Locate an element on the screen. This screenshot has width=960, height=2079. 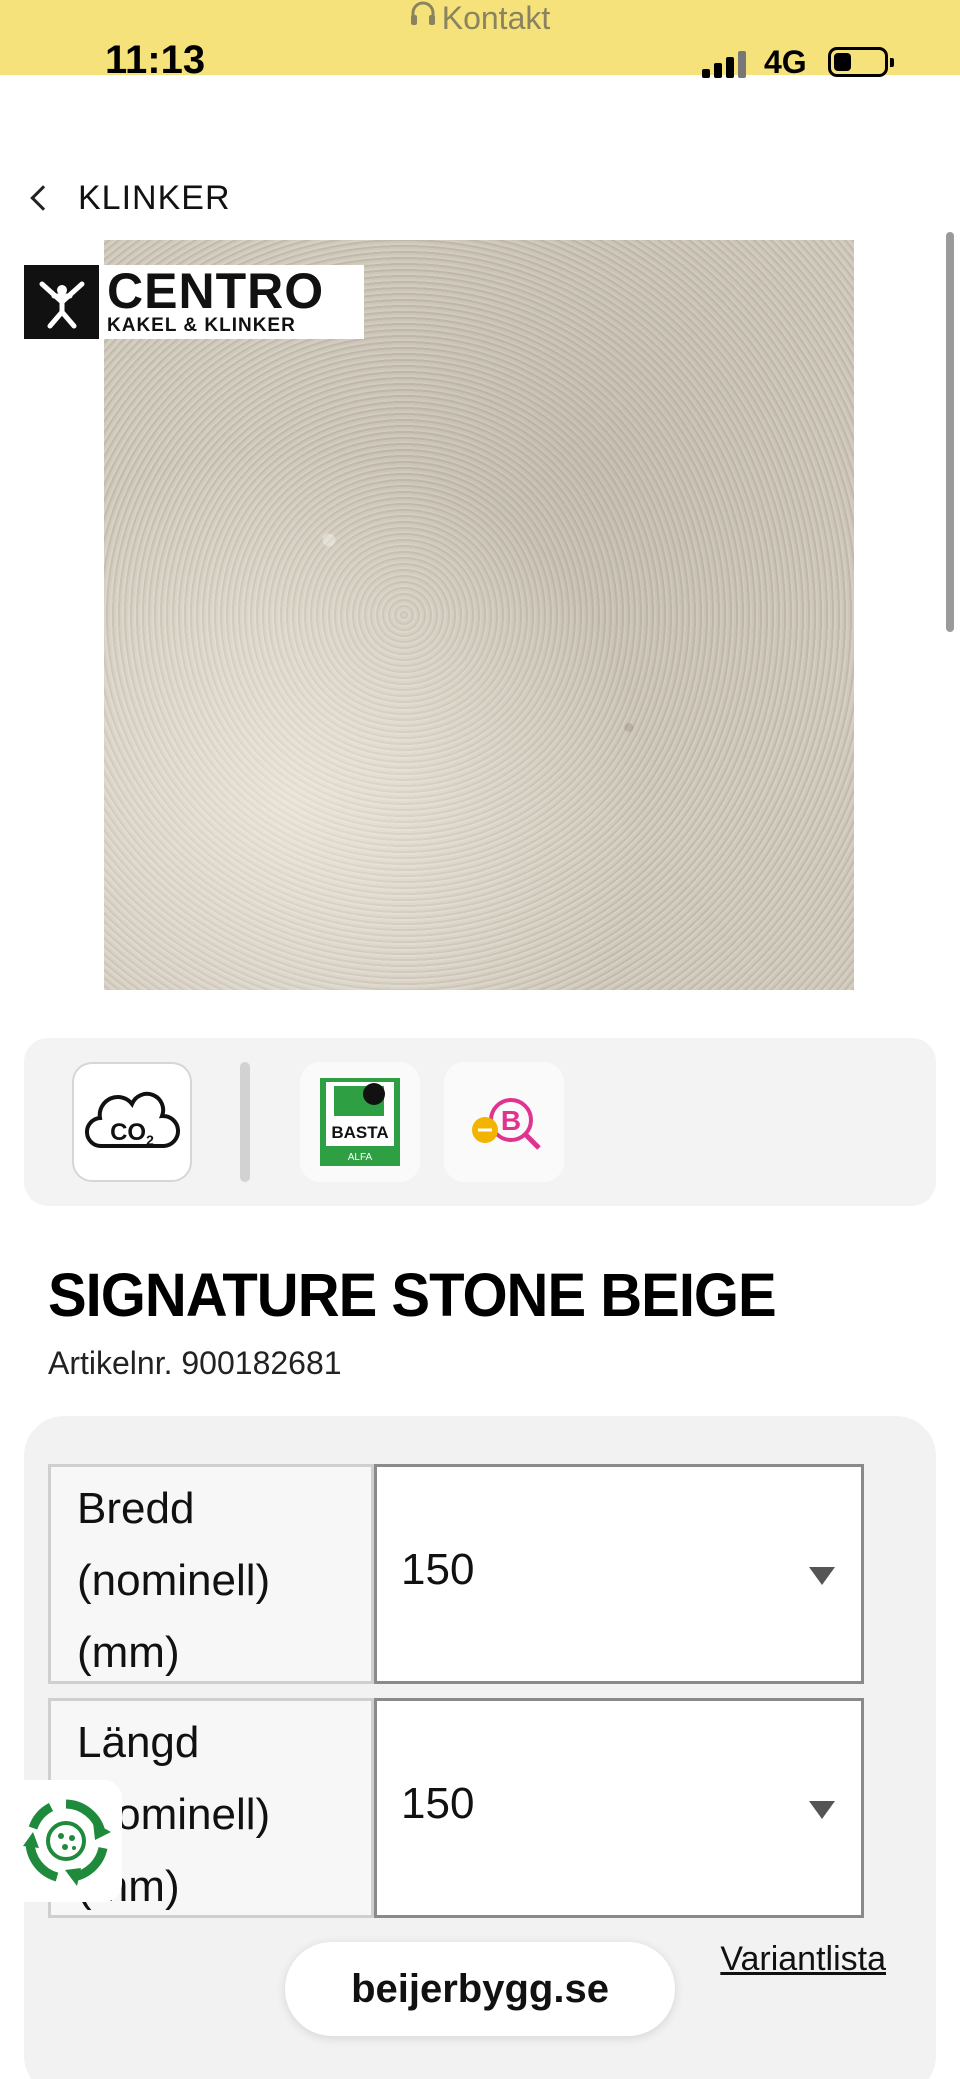
product-title: SIGNATURE STONE BEIGE is located at coordinates (412, 1295).